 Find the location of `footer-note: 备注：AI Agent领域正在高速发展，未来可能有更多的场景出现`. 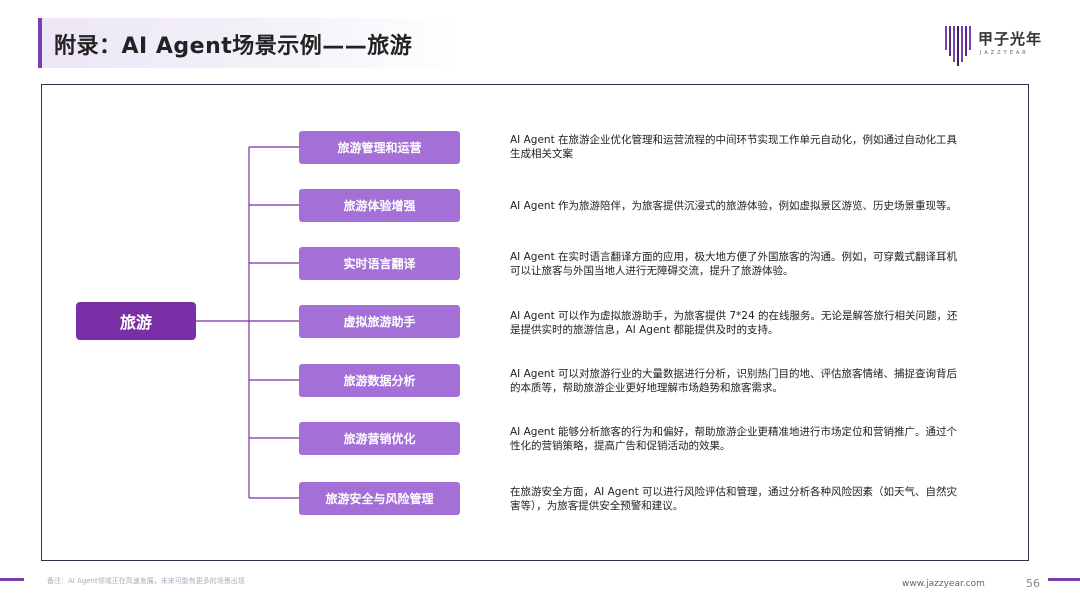

footer-note: 备注：AI Agent领域正在高速发展，未来可能有更多的场景出现 is located at coordinates (146, 581).